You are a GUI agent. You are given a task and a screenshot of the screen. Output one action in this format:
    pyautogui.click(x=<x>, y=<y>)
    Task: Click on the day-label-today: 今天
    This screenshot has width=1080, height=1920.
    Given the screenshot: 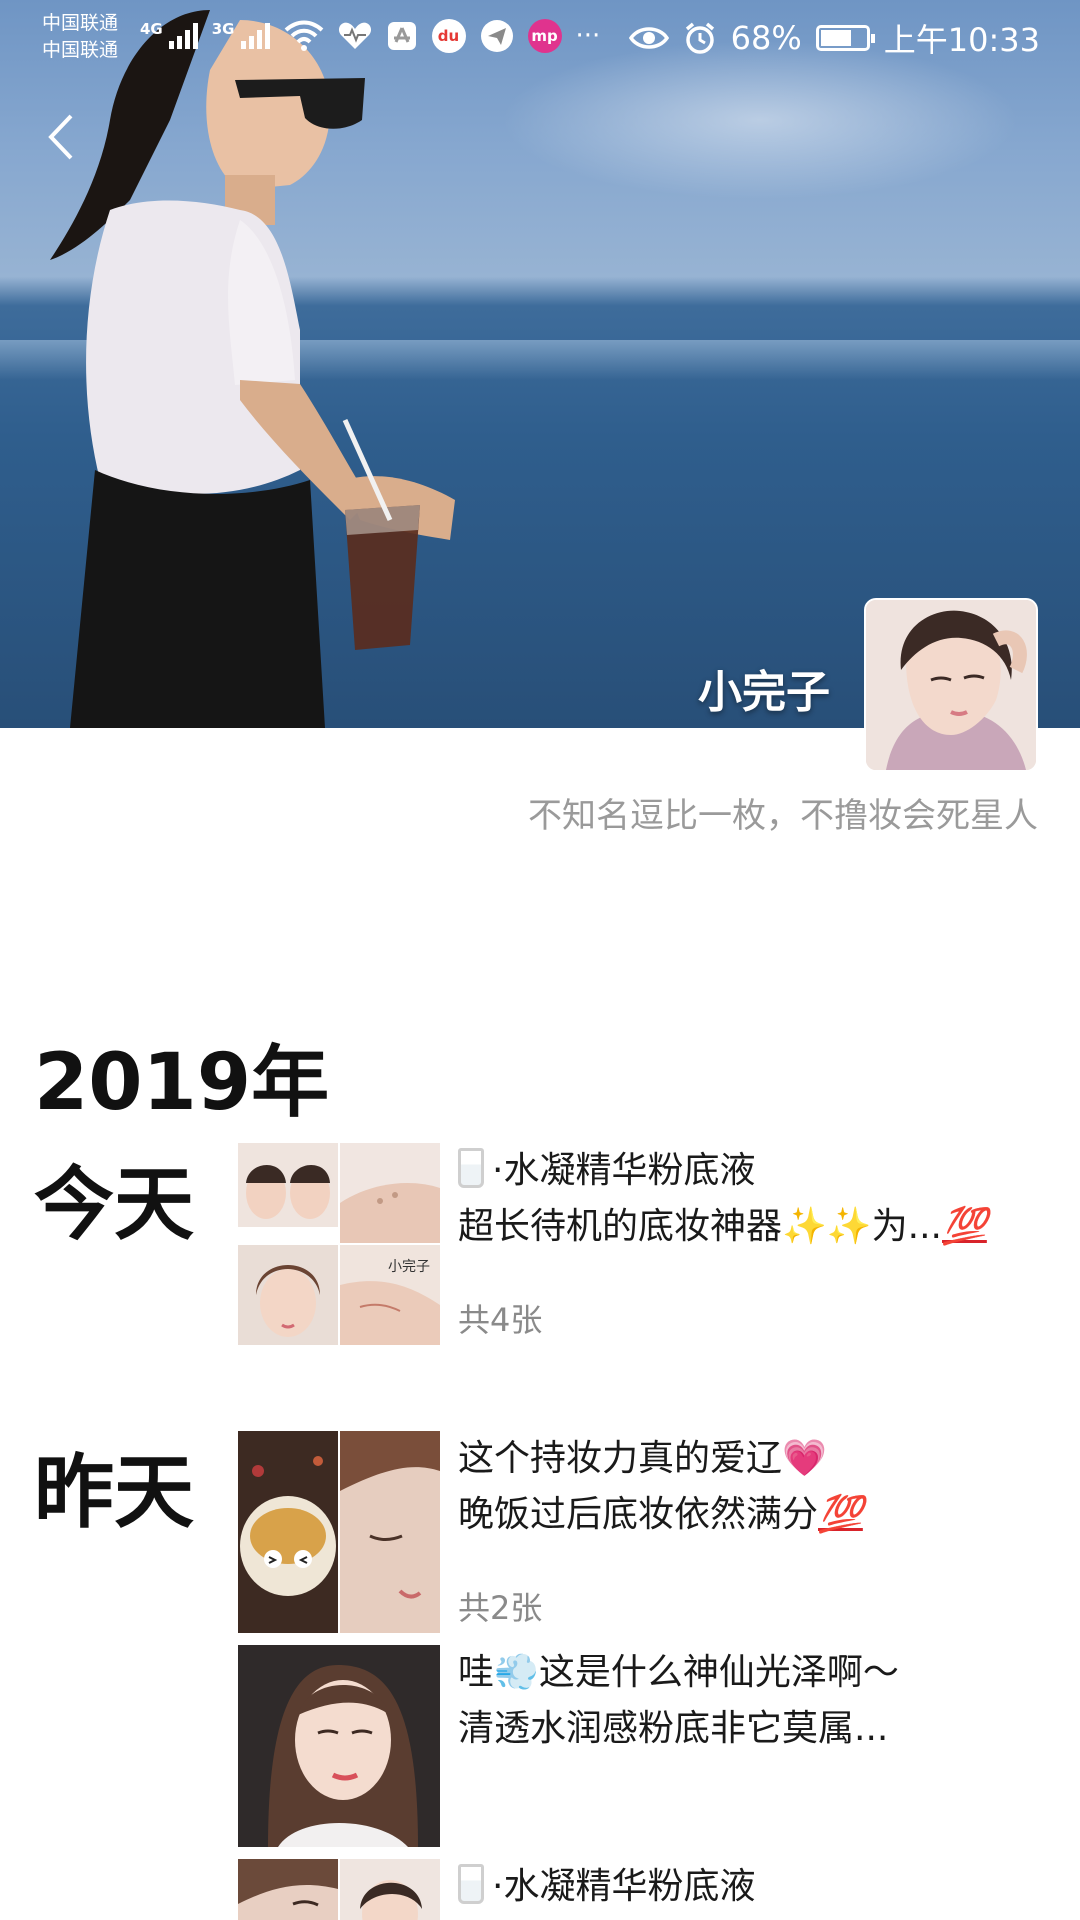 What is the action you would take?
    pyautogui.click(x=114, y=1204)
    